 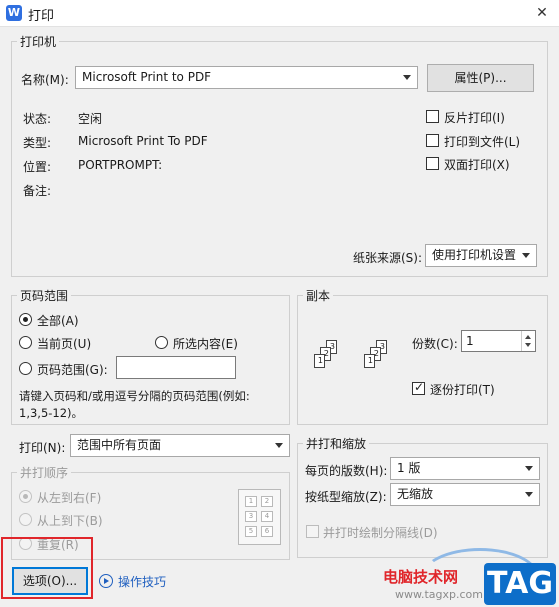 What do you see at coordinates (25, 368) in the screenshot?
I see `range-pages-radio` at bounding box center [25, 368].